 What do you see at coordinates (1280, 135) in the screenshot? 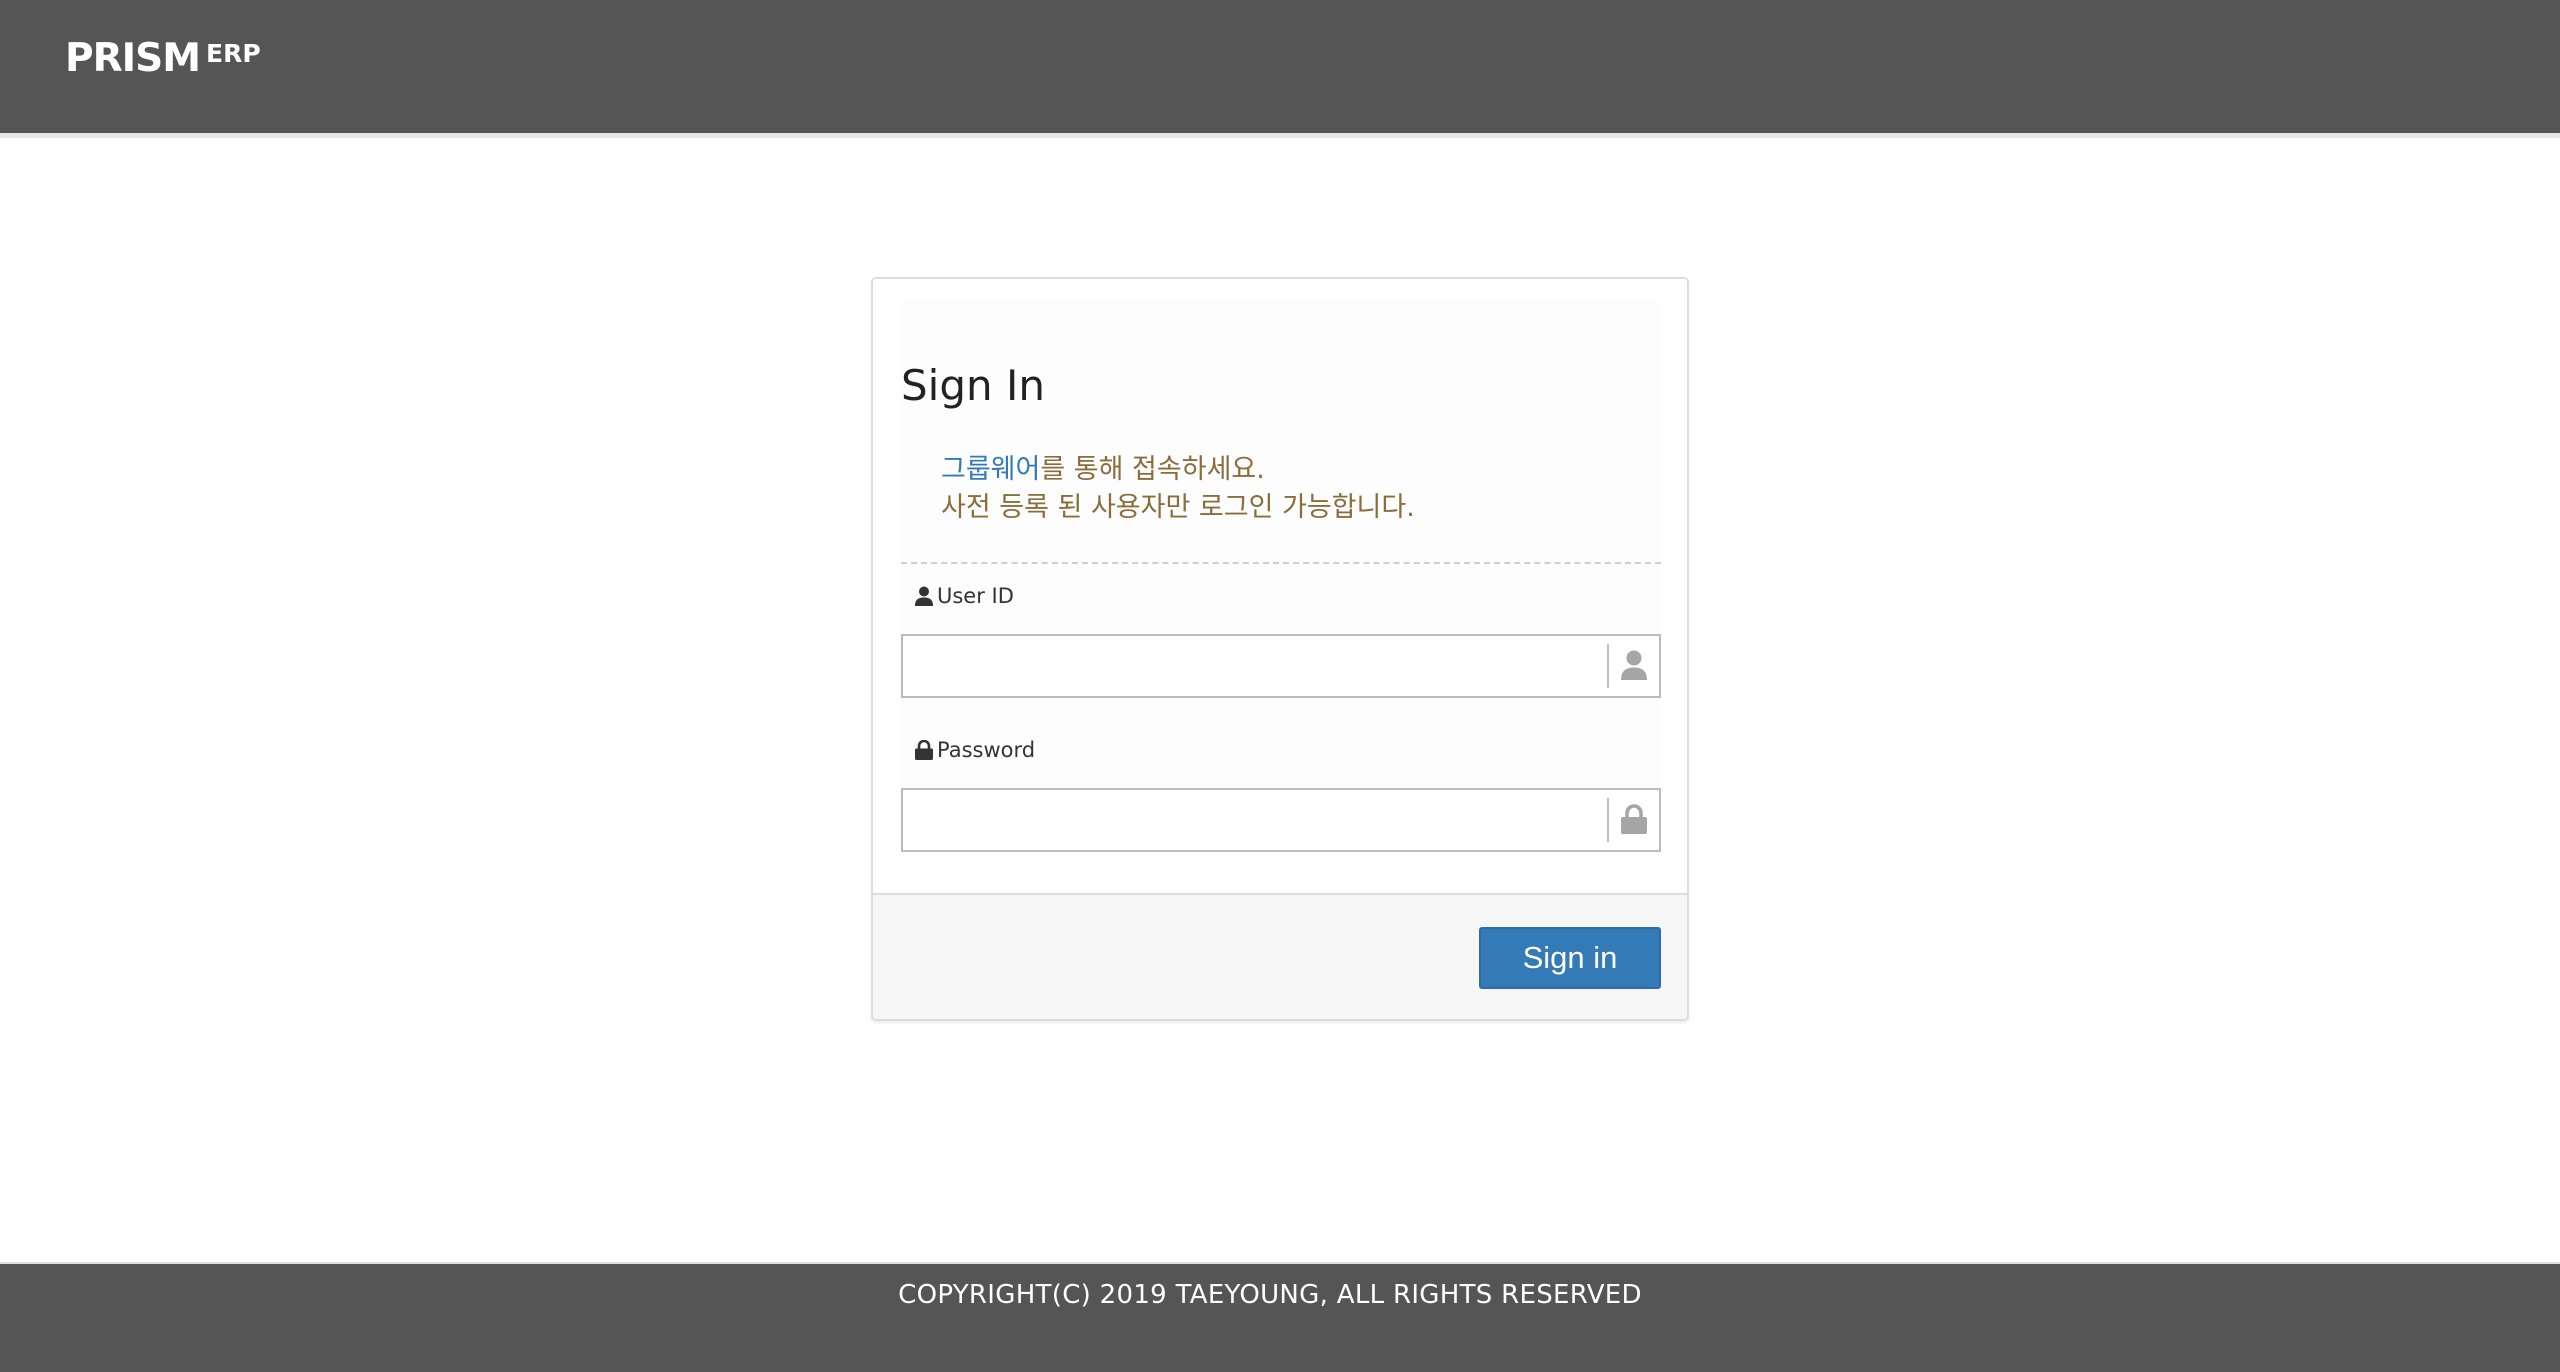
I see `header-divider` at bounding box center [1280, 135].